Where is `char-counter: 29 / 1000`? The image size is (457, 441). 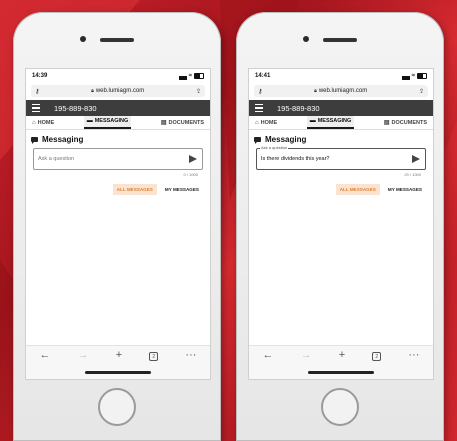 char-counter: 29 / 1000 is located at coordinates (412, 174).